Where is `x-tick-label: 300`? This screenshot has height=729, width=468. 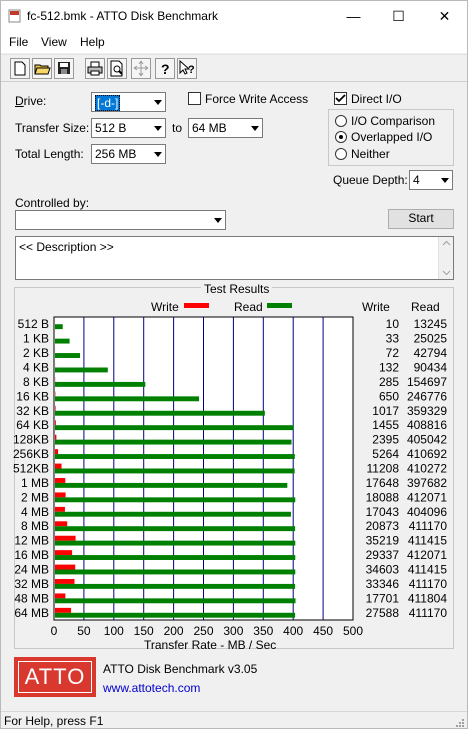 x-tick-label: 300 is located at coordinates (233, 631).